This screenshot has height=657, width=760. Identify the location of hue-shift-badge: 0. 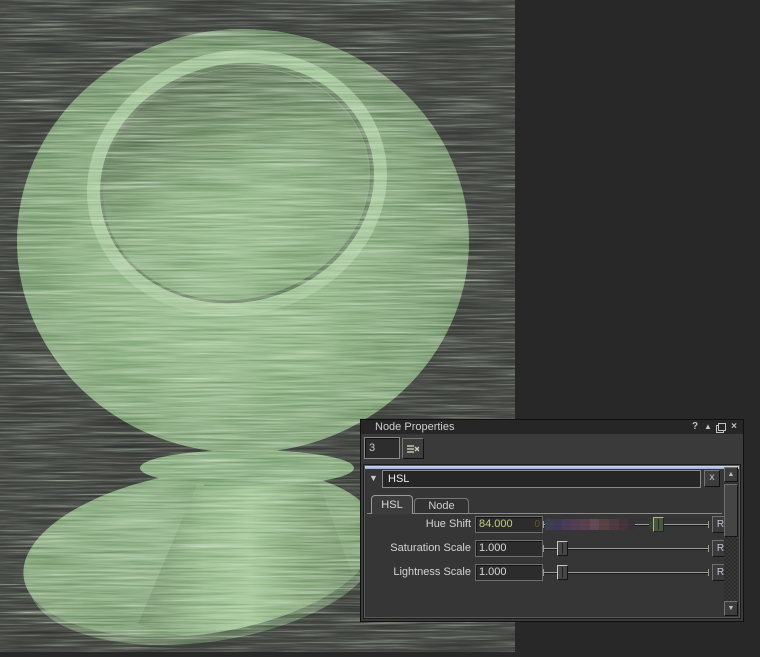
(537, 524).